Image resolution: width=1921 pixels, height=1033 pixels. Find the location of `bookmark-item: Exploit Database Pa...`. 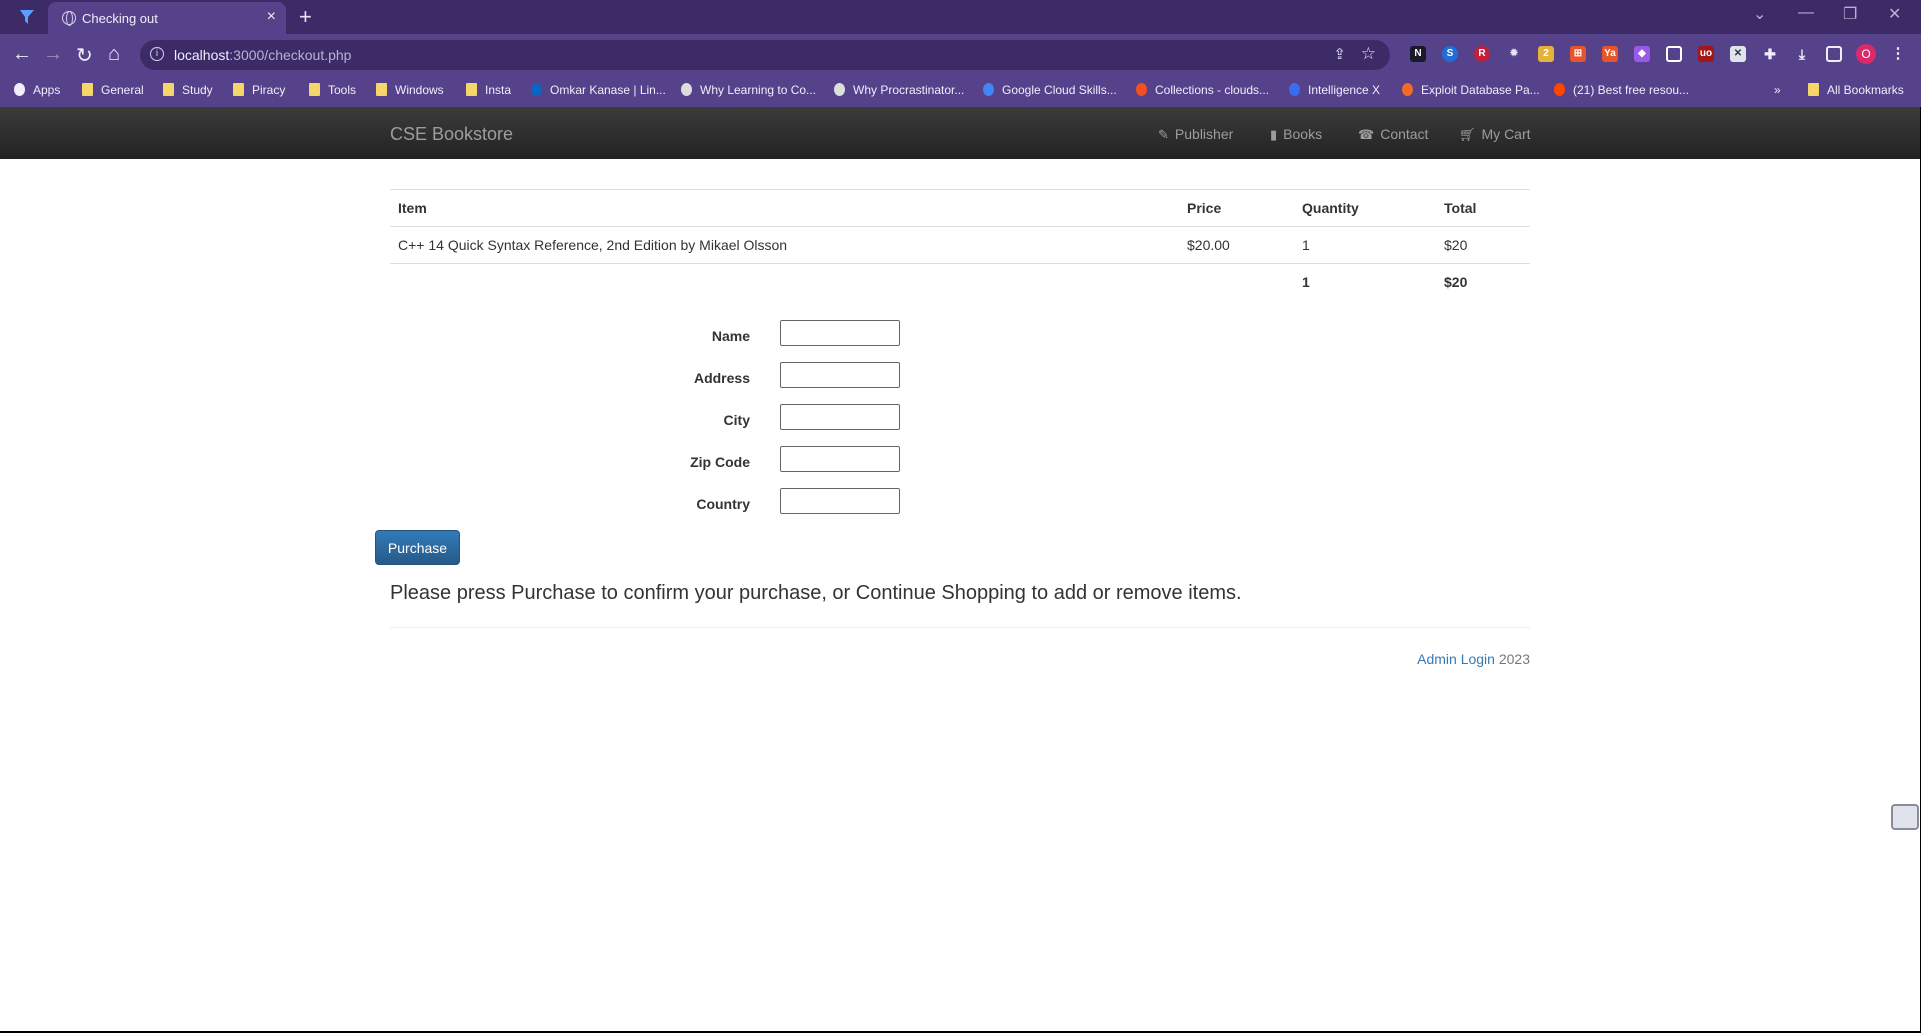

bookmark-item: Exploit Database Pa... is located at coordinates (1471, 90).